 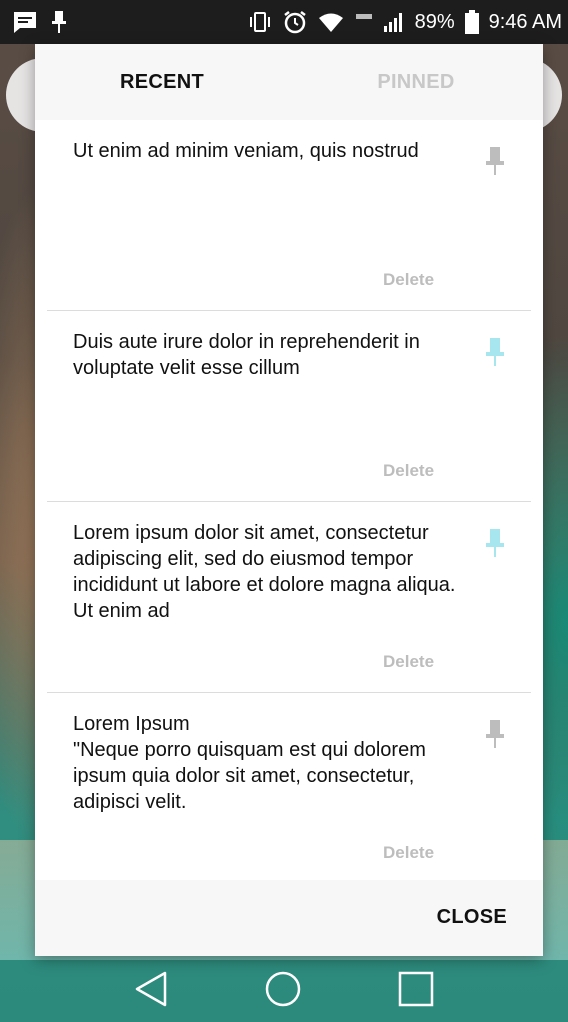 What do you see at coordinates (472, 917) in the screenshot?
I see `close-button: CLOSE` at bounding box center [472, 917].